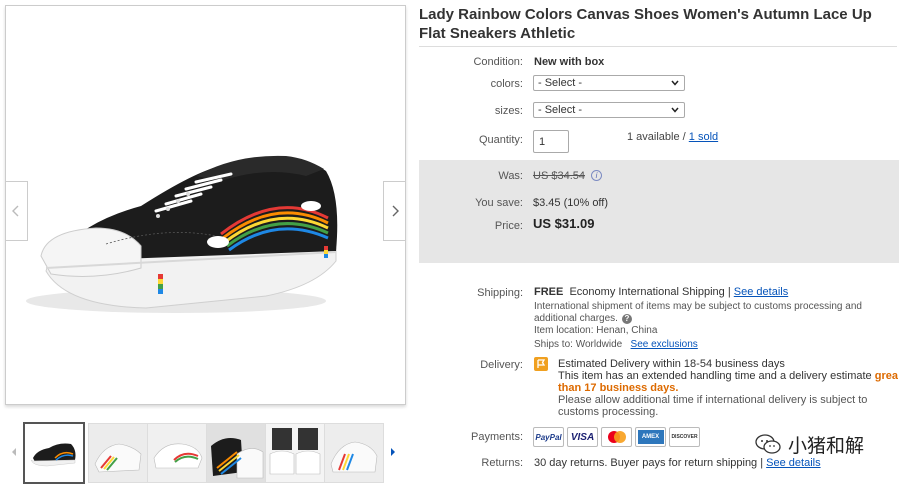 This screenshot has height=488, width=899. Describe the element at coordinates (650, 437) in the screenshot. I see `amex-logo: AMEX` at that location.